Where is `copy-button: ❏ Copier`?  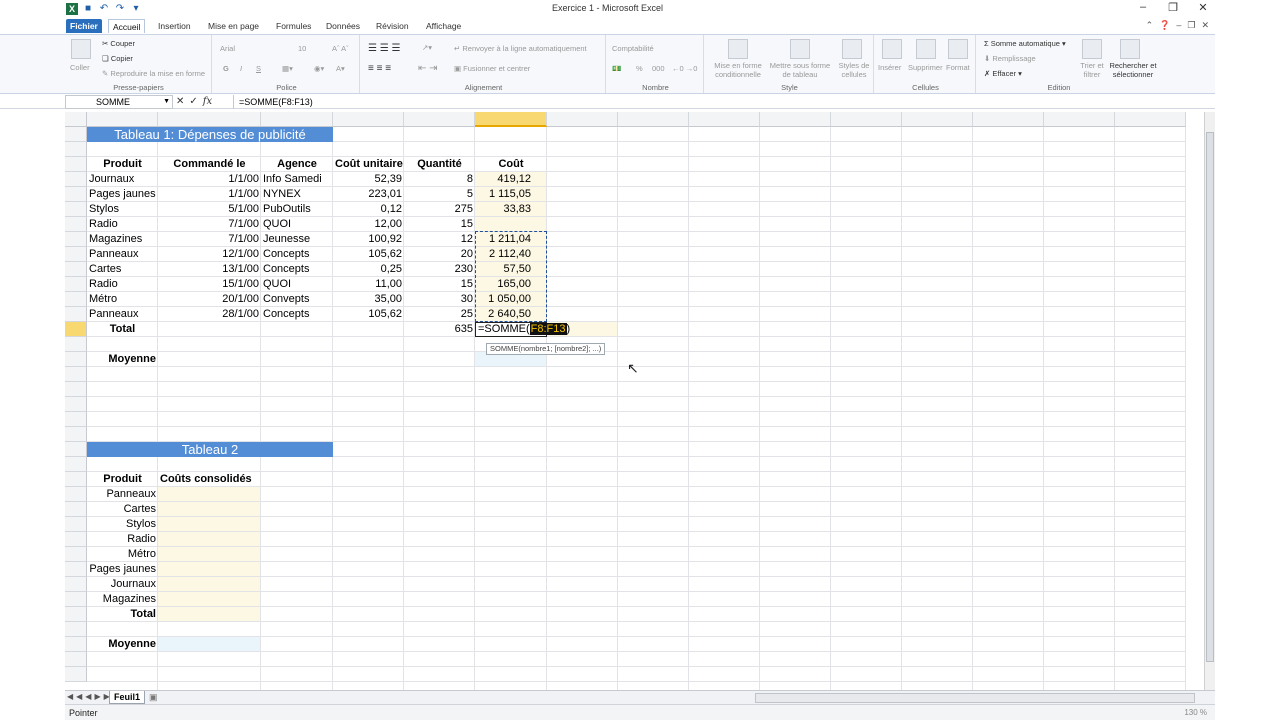
copy-button: ❏ Copier is located at coordinates (117, 58).